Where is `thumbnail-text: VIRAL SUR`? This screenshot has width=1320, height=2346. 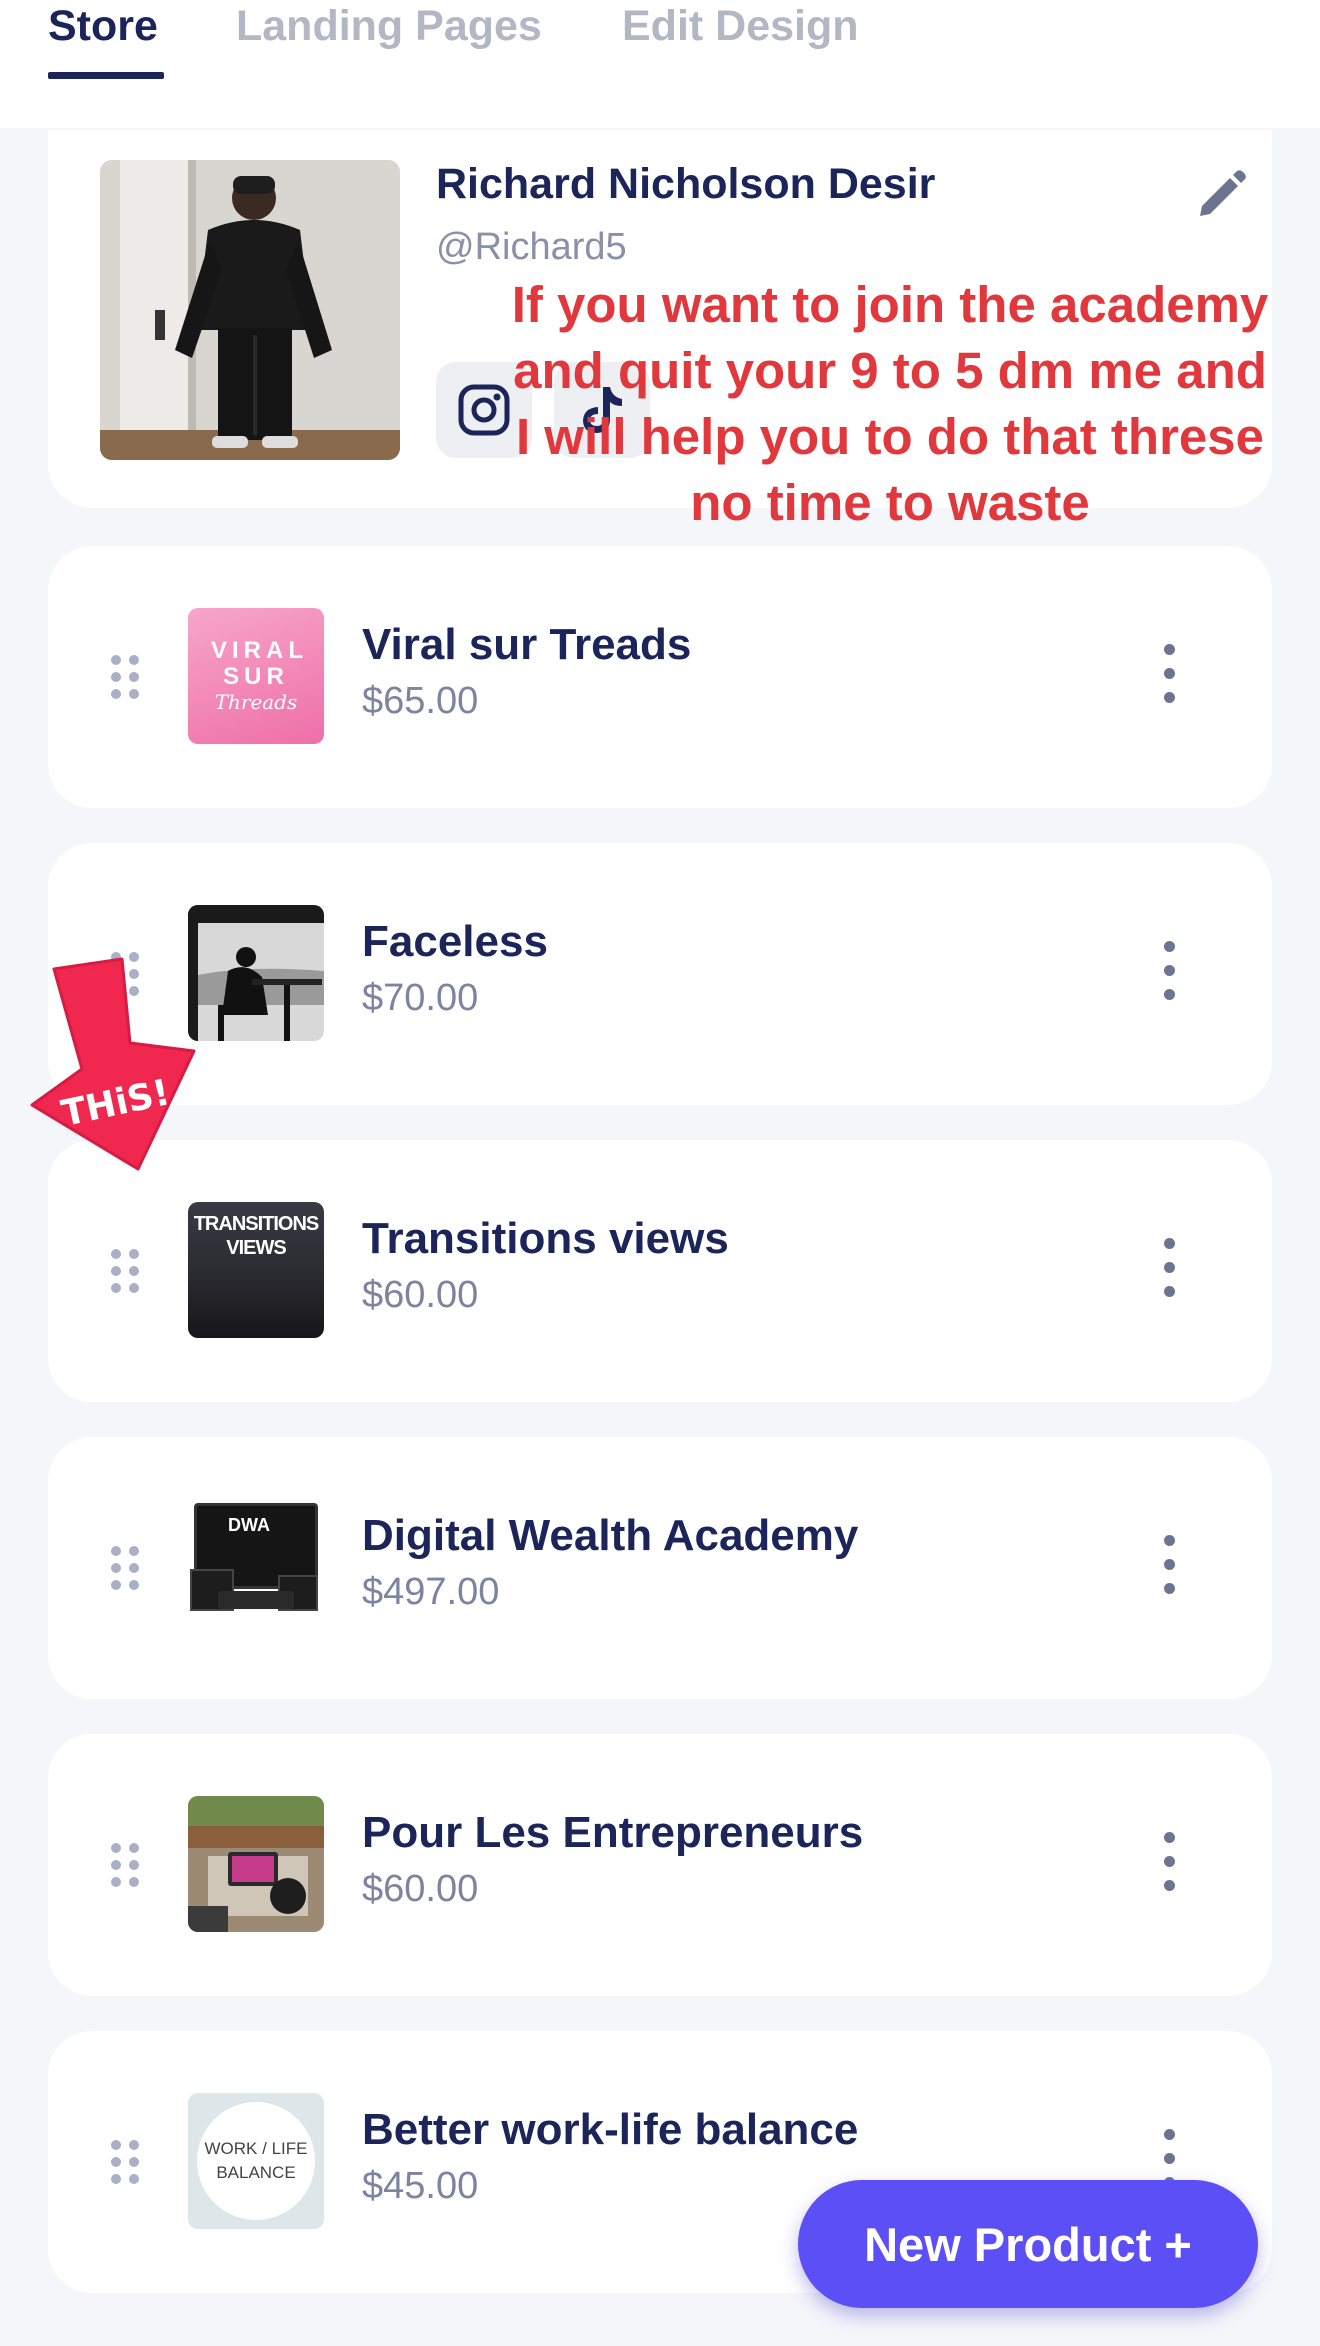 thumbnail-text: VIRAL SUR is located at coordinates (259, 663).